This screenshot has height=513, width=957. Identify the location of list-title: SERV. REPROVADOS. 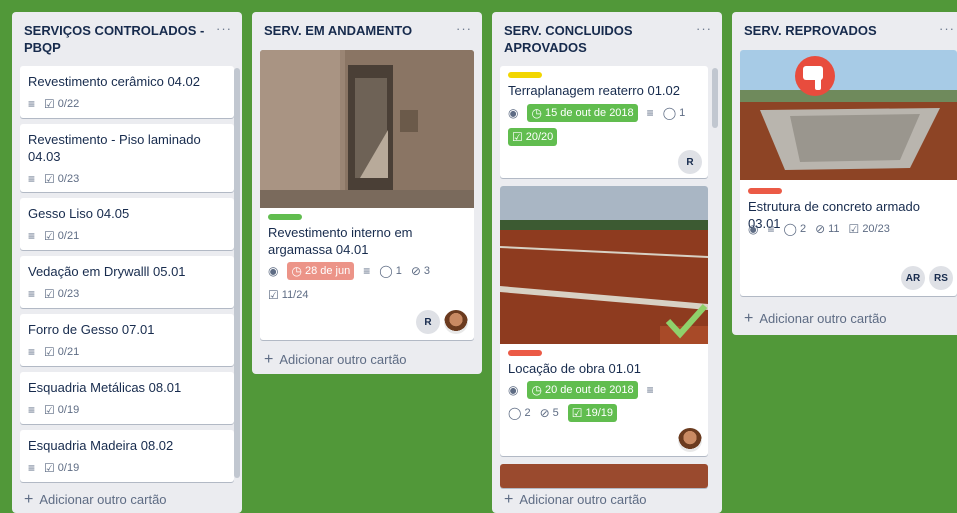
(832, 30).